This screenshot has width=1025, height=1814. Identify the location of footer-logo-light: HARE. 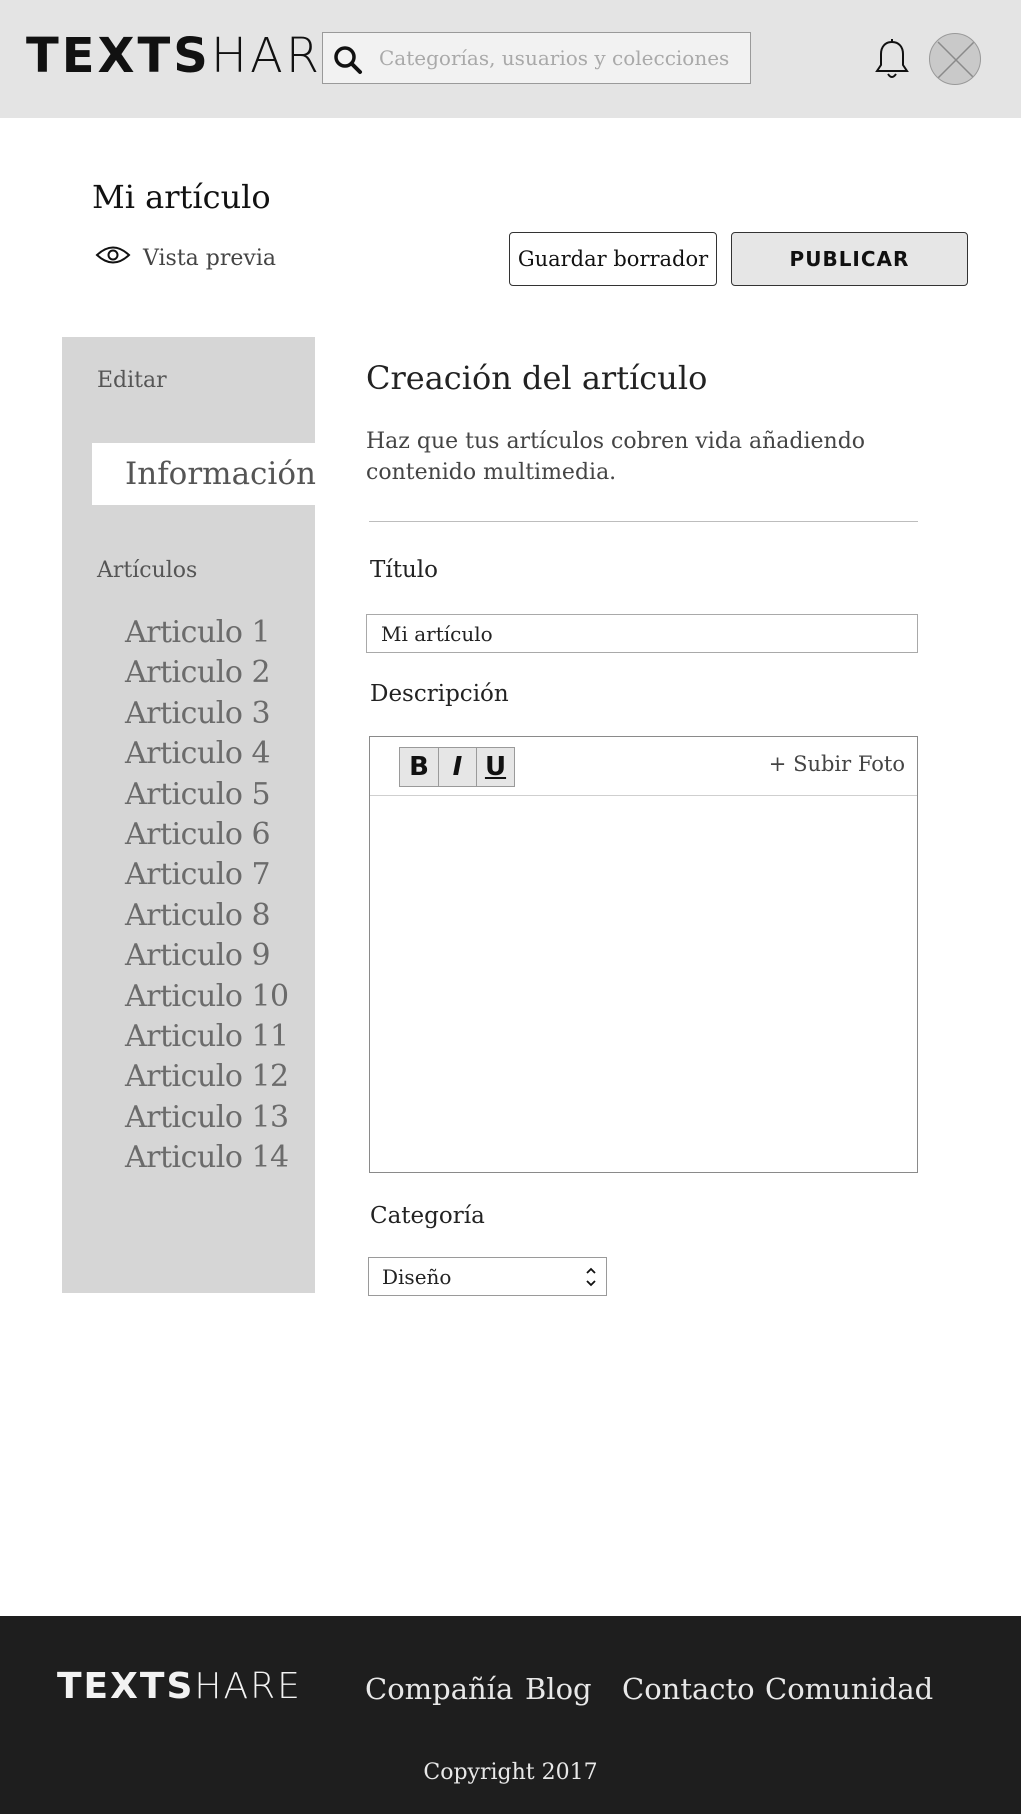
(248, 1686).